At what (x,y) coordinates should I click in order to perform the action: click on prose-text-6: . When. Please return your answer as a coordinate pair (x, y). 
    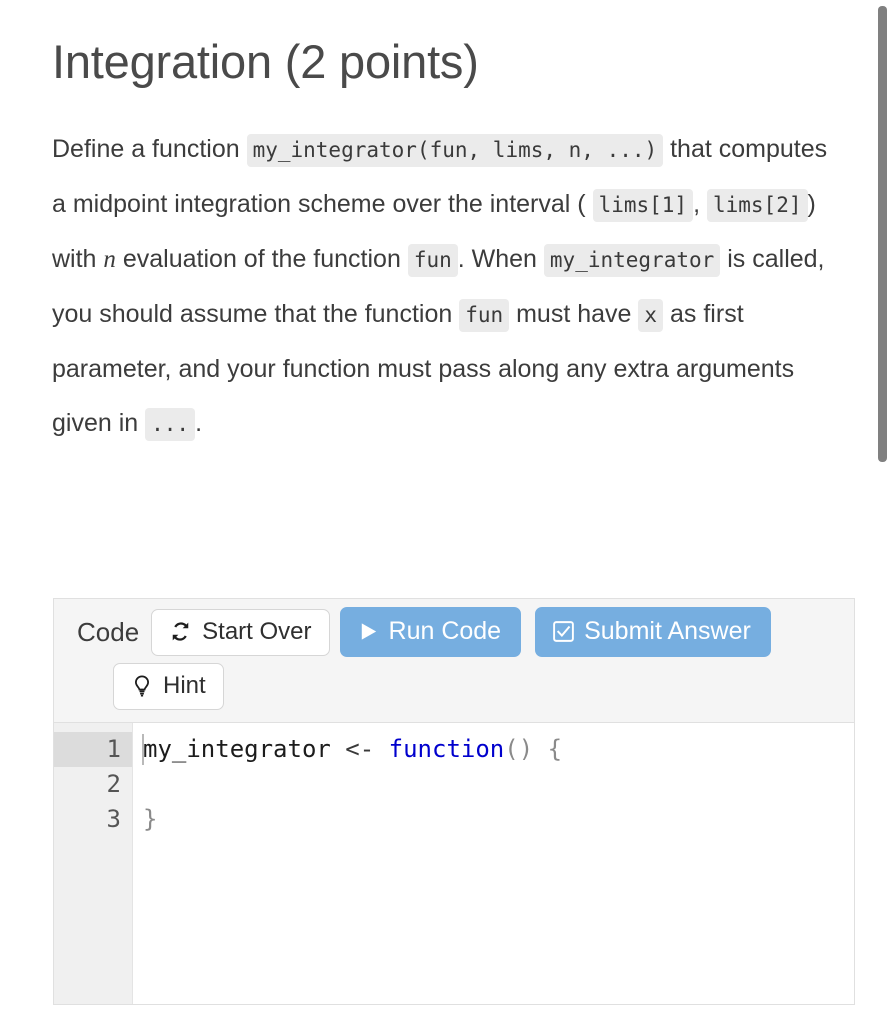
    Looking at the image, I should click on (497, 259).